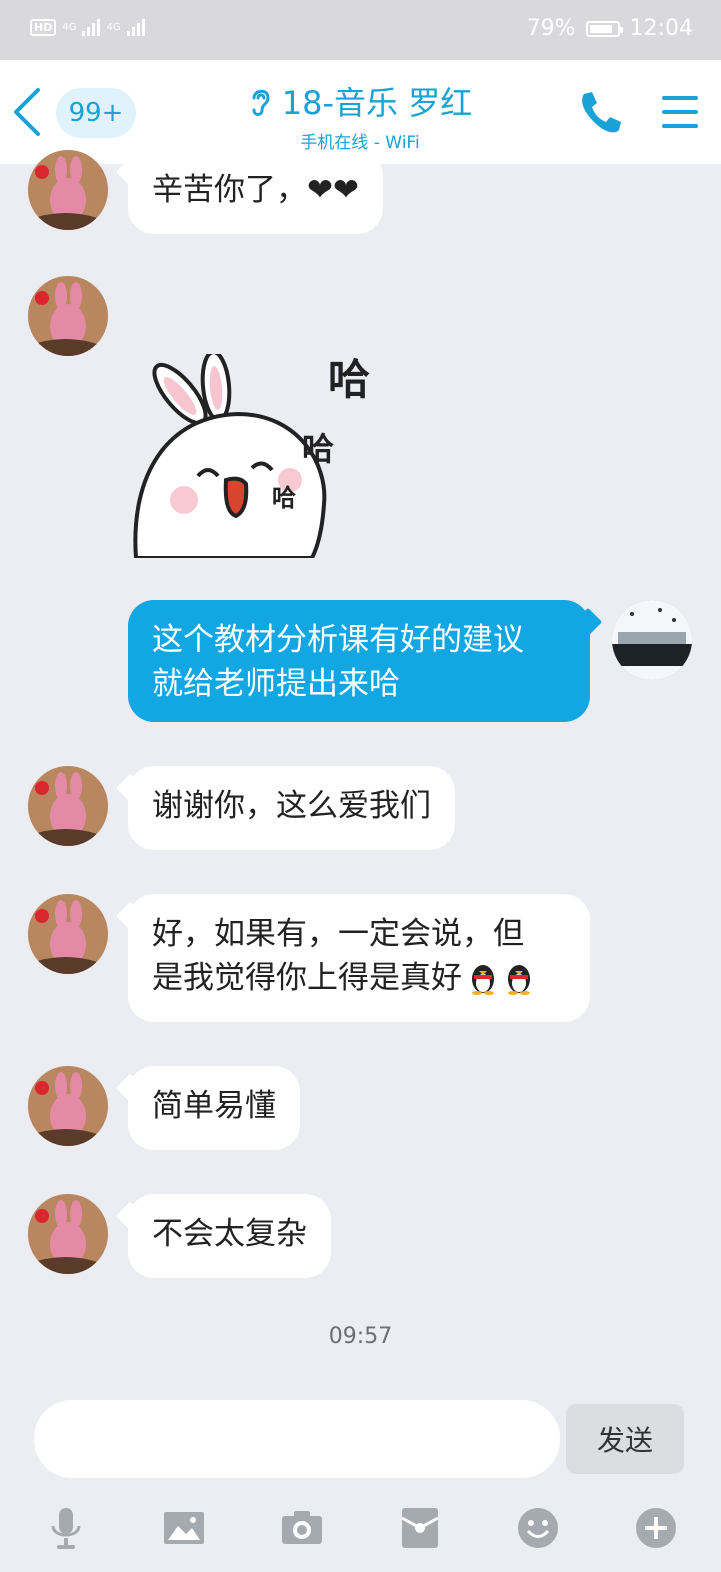  I want to click on message-text: 简单易懂, so click(214, 1106).